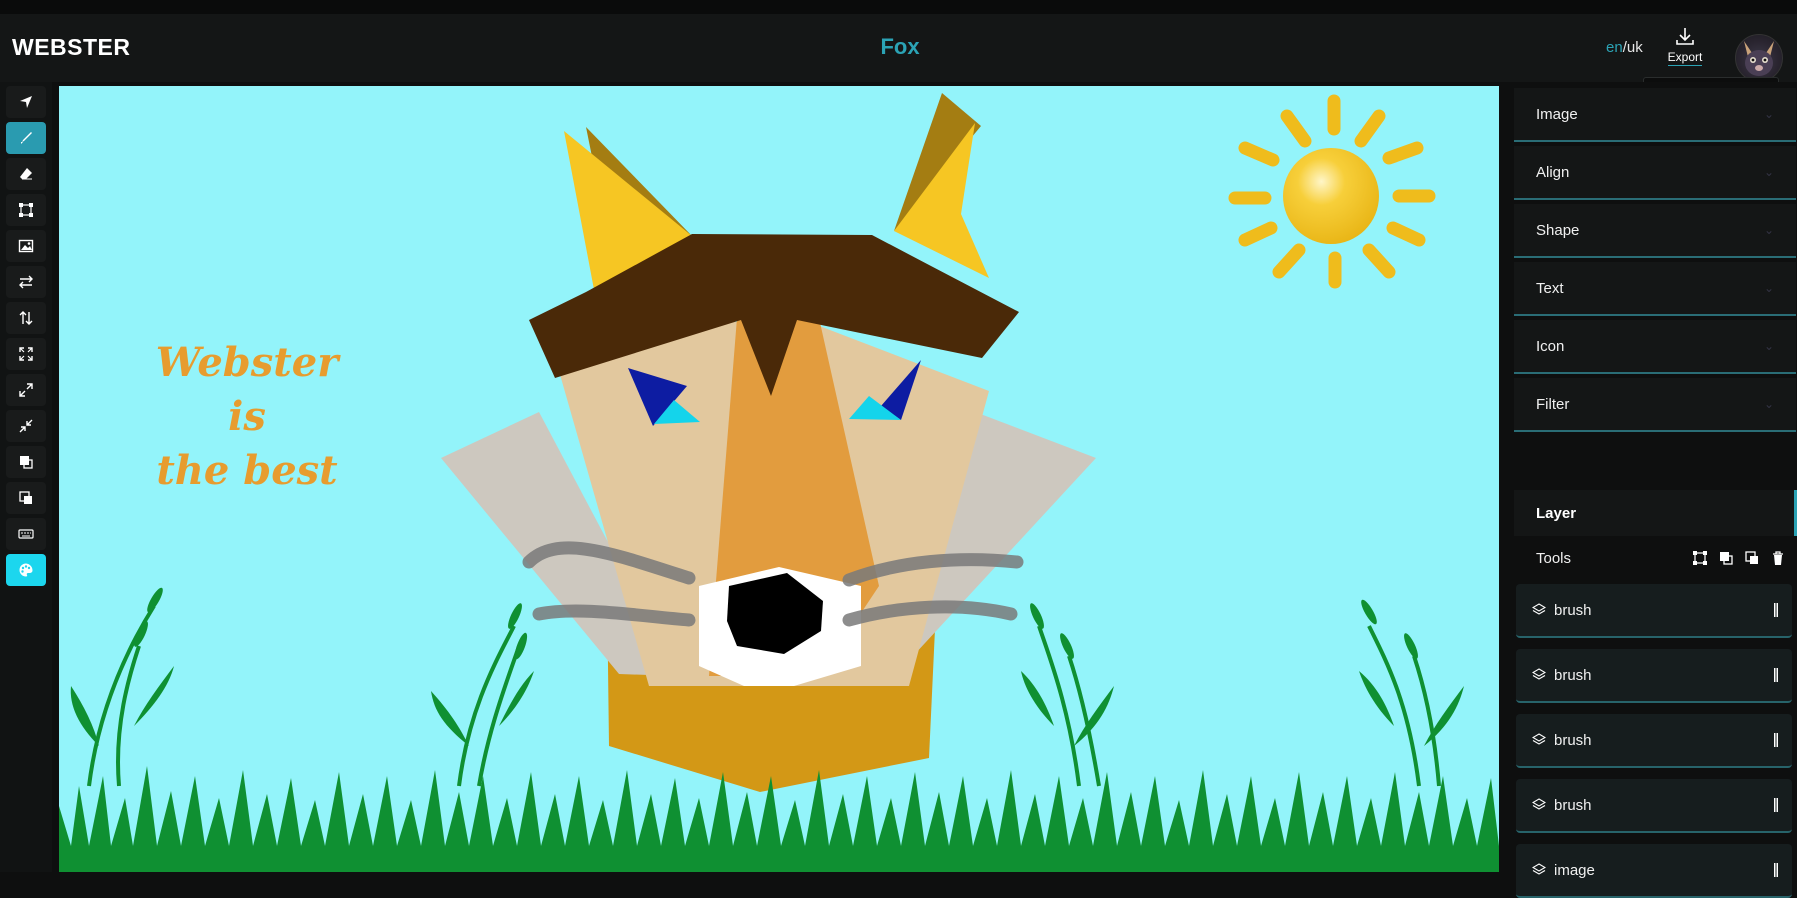 Image resolution: width=1797 pixels, height=898 pixels. Describe the element at coordinates (1635, 47) in the screenshot. I see `lang-uk: uk` at that location.